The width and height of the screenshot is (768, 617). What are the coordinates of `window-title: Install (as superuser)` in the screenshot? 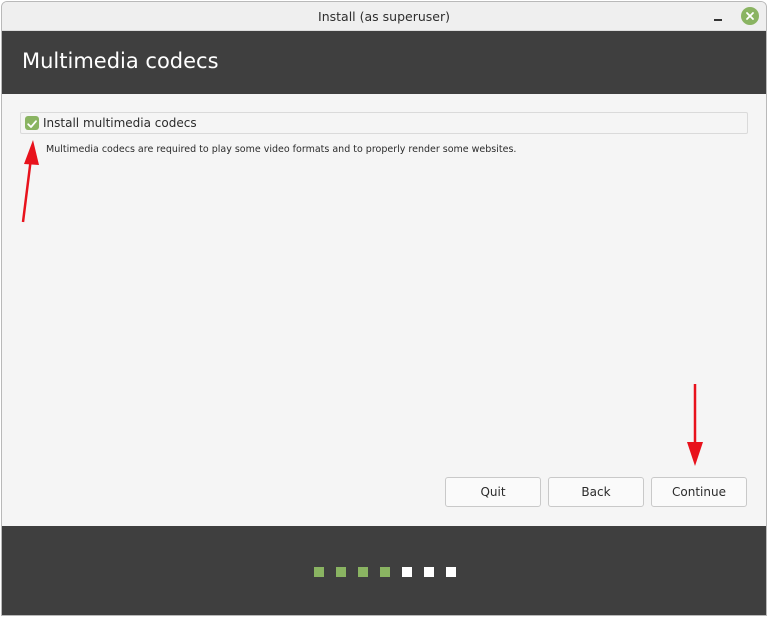 It's located at (384, 16).